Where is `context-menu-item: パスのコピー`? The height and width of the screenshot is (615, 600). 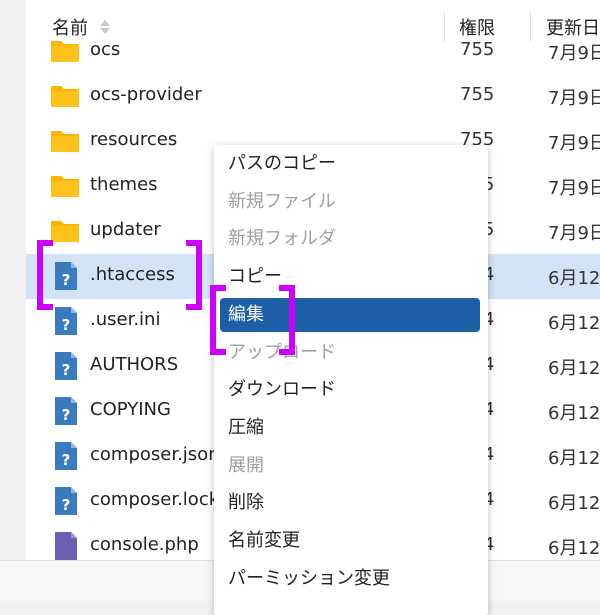
context-menu-item: パスのコピー is located at coordinates (350, 164).